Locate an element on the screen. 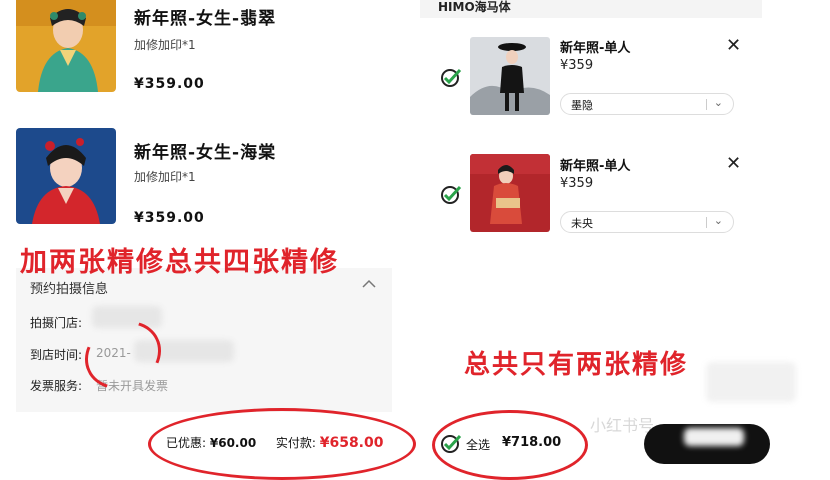 The width and height of the screenshot is (830, 480). product-image-feicui is located at coordinates (66, 46).